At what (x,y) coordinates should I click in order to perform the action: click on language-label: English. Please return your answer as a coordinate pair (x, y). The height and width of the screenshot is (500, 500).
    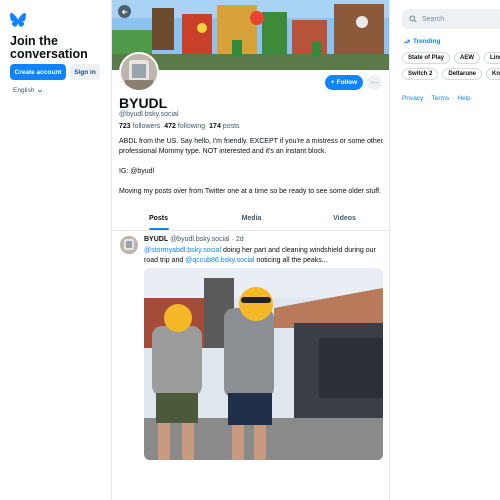
    Looking at the image, I should click on (24, 90).